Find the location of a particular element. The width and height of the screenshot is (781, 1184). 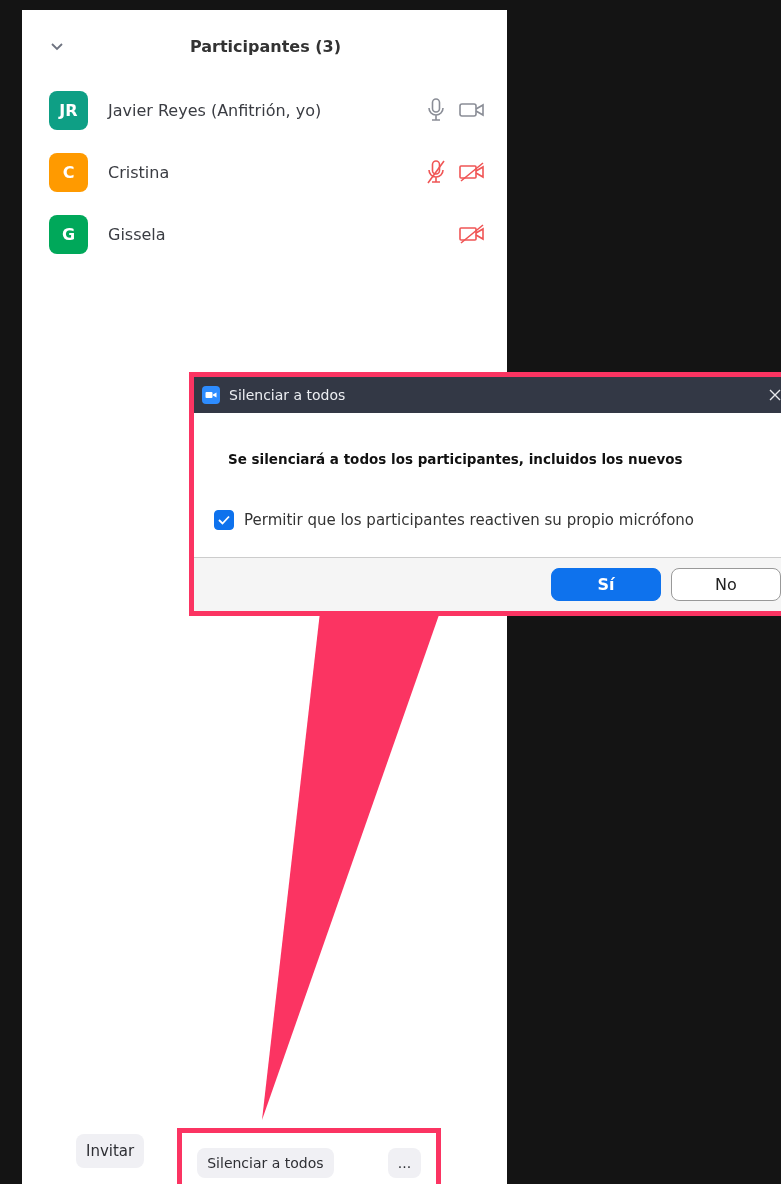

checkmark-icon is located at coordinates (224, 520).